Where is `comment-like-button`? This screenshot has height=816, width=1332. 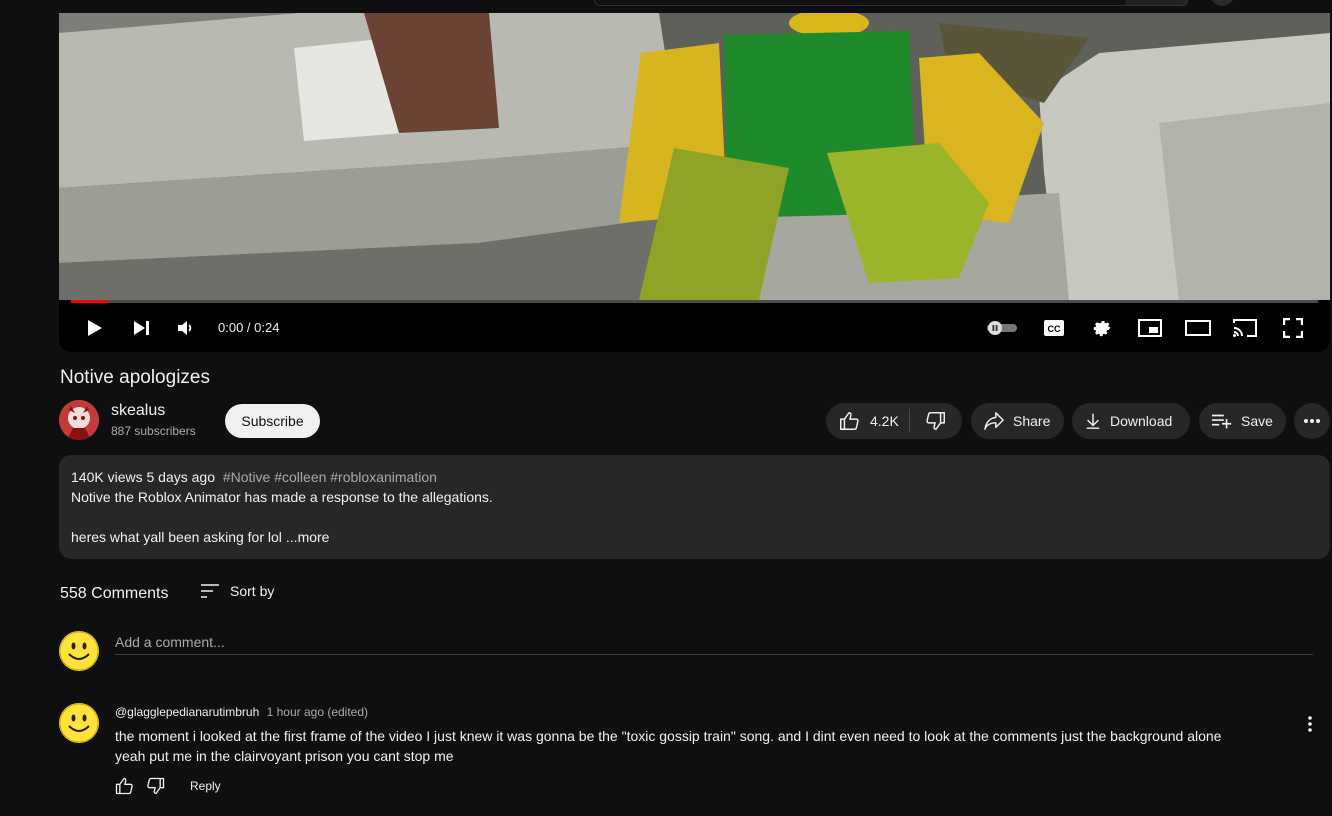
comment-like-button is located at coordinates (124, 786).